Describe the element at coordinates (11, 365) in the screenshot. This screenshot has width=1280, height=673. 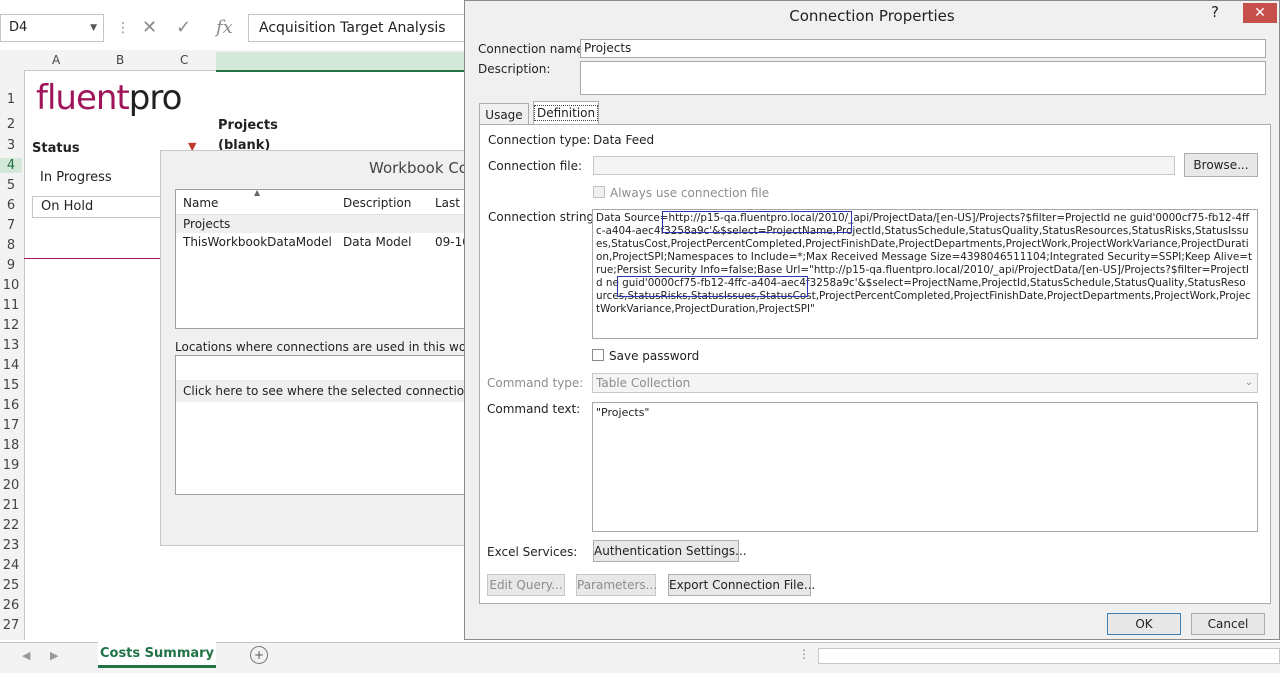
I see `row-14: 14` at that location.